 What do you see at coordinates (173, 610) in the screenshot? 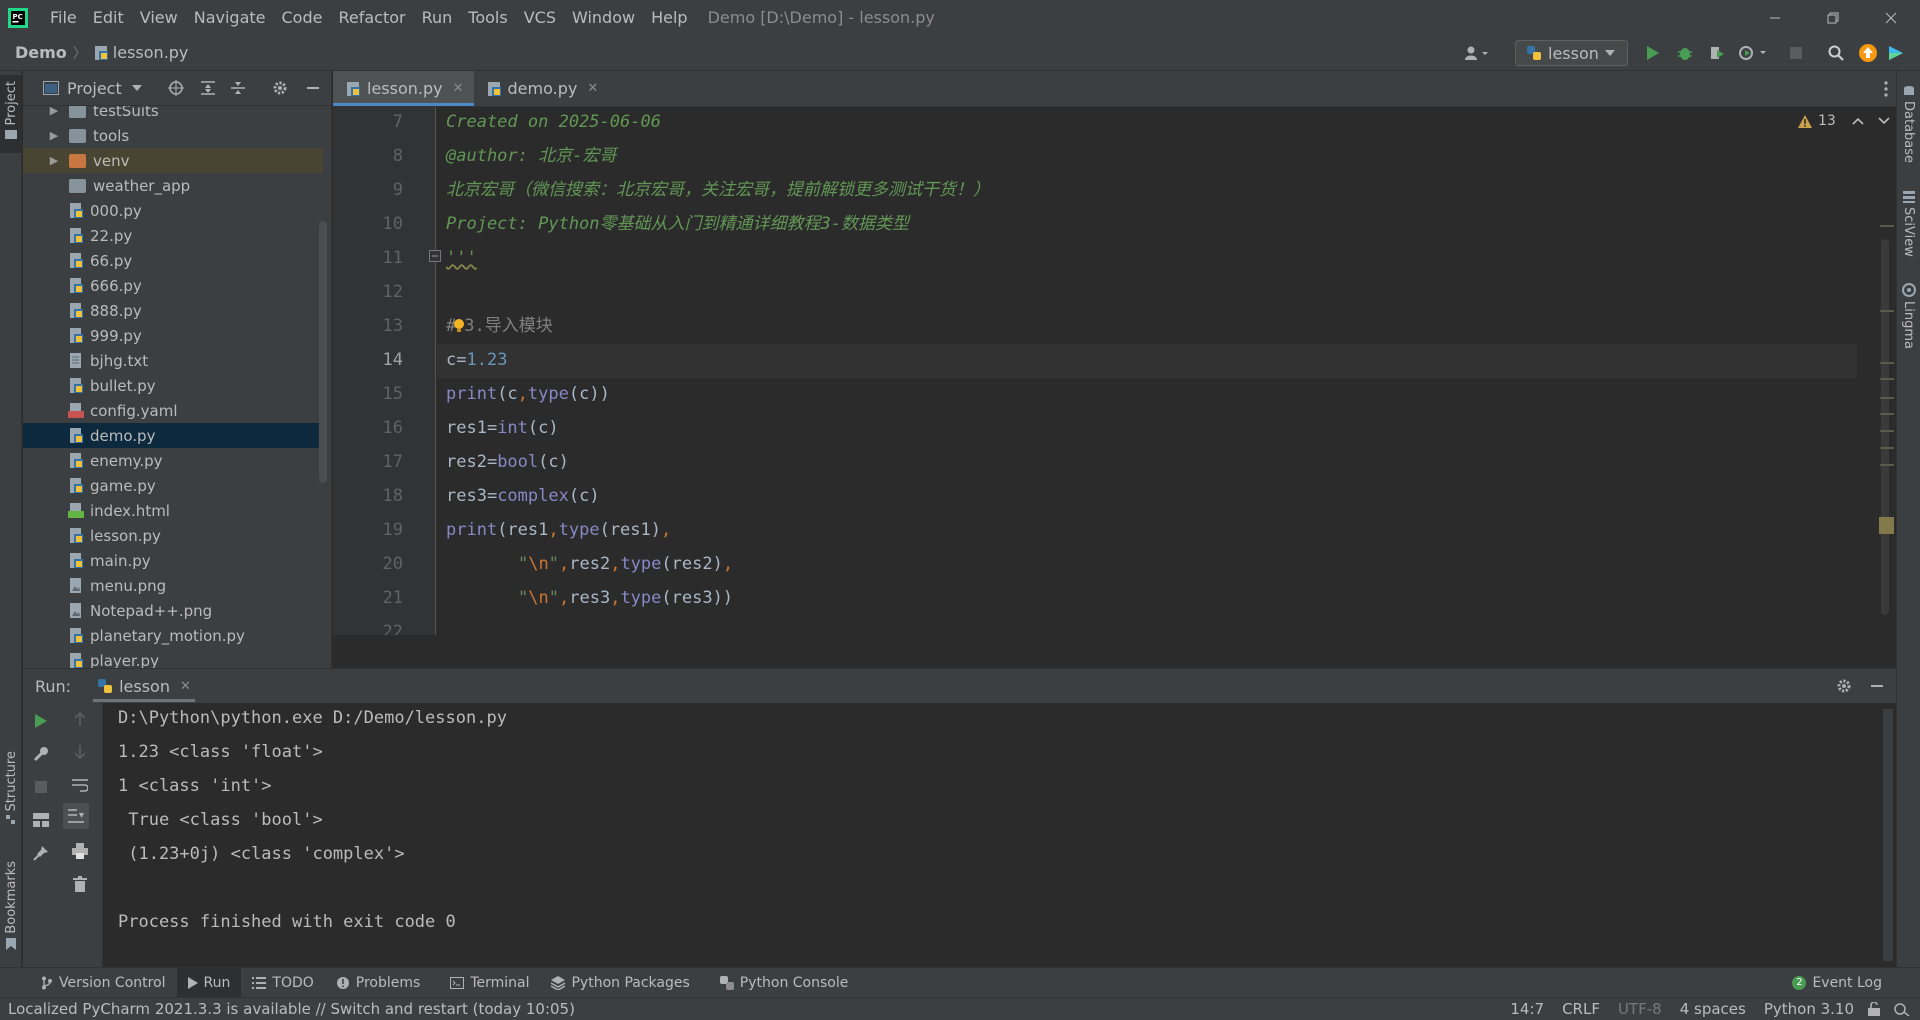
I see `tree-file: Notepad++.png` at bounding box center [173, 610].